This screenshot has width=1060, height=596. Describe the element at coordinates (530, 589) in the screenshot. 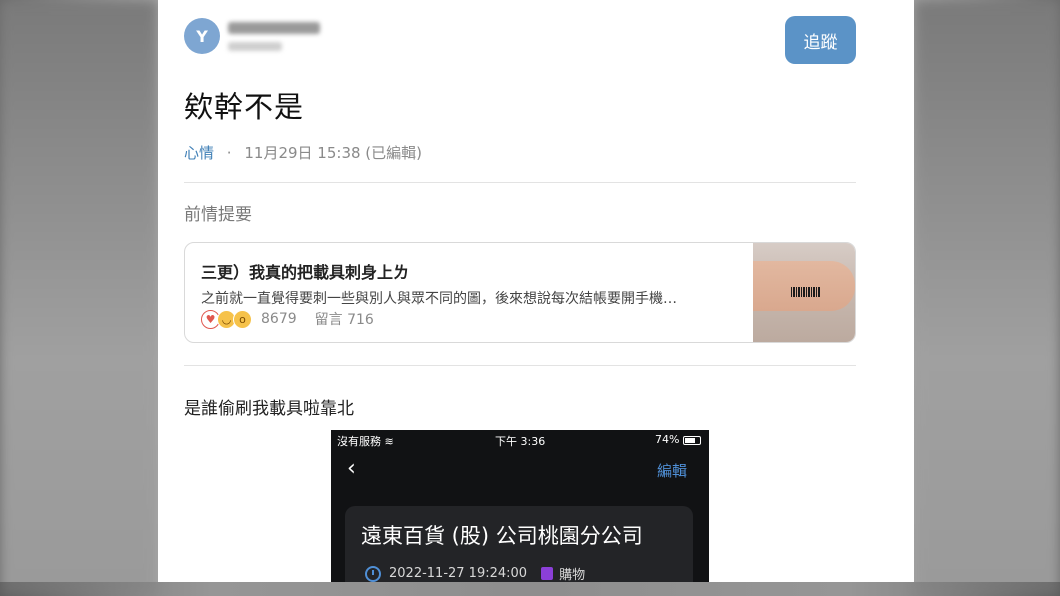

I see `background-bottom-strip` at that location.